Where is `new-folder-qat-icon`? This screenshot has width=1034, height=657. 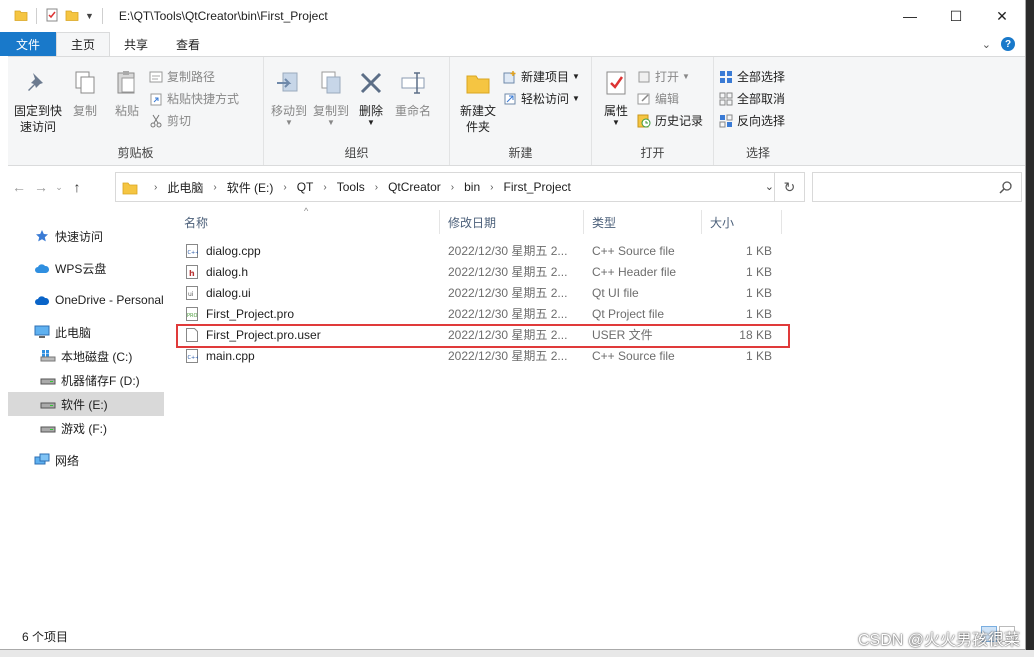
new-folder-qat-icon is located at coordinates (72, 16).